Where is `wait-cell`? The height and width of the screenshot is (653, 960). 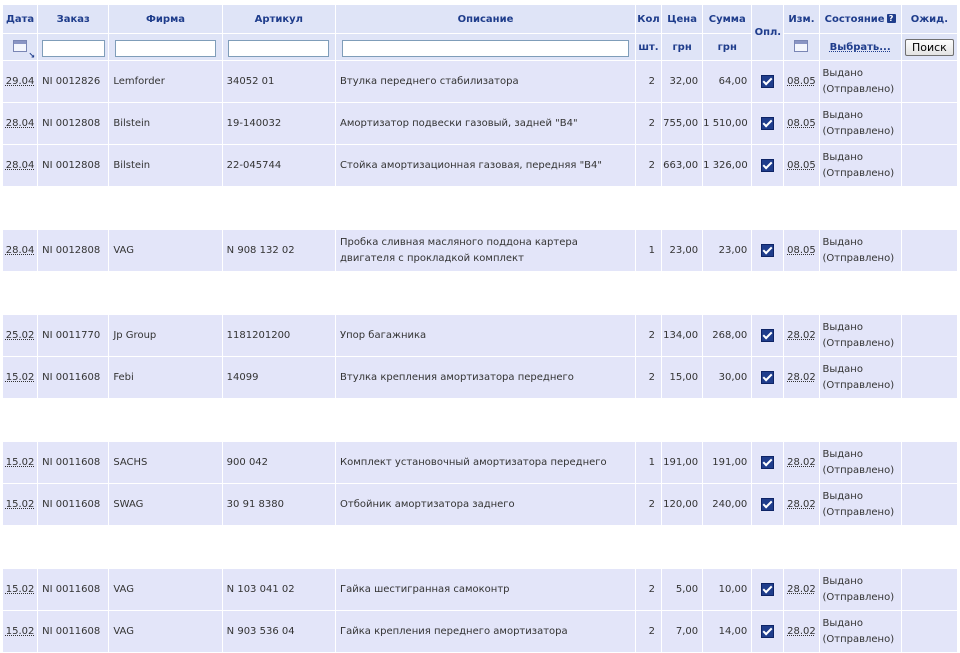
wait-cell is located at coordinates (929, 123).